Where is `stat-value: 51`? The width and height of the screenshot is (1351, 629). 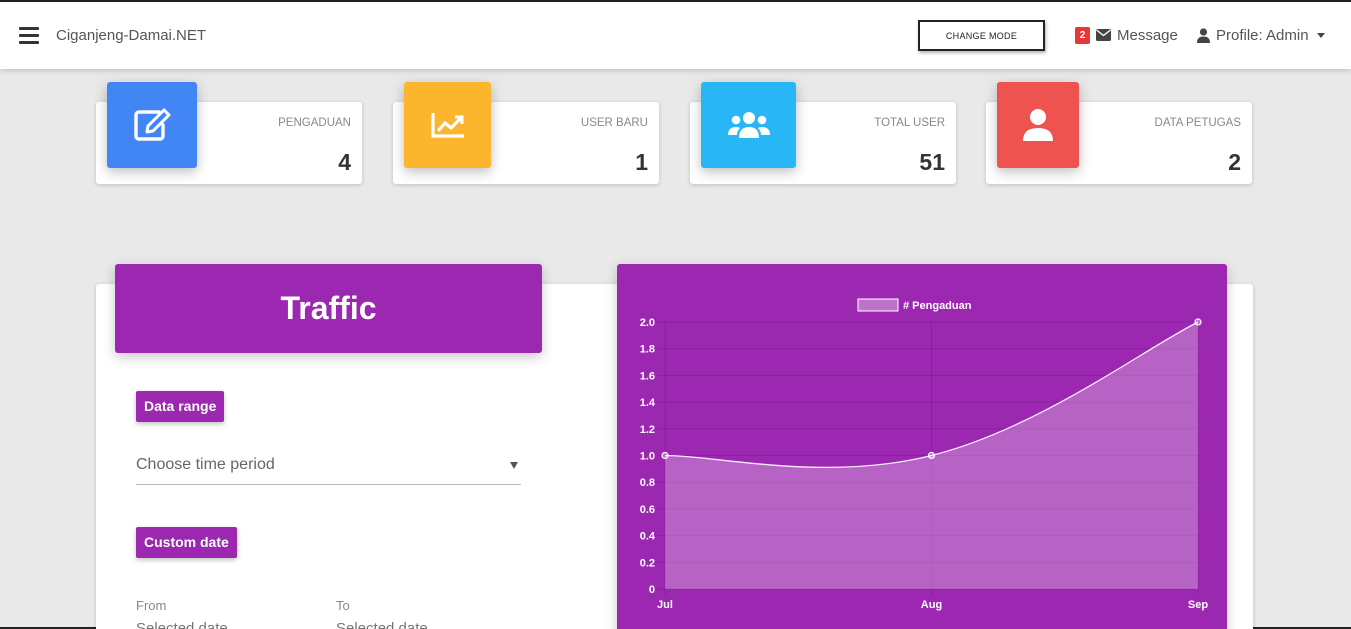
stat-value: 51 is located at coordinates (932, 162).